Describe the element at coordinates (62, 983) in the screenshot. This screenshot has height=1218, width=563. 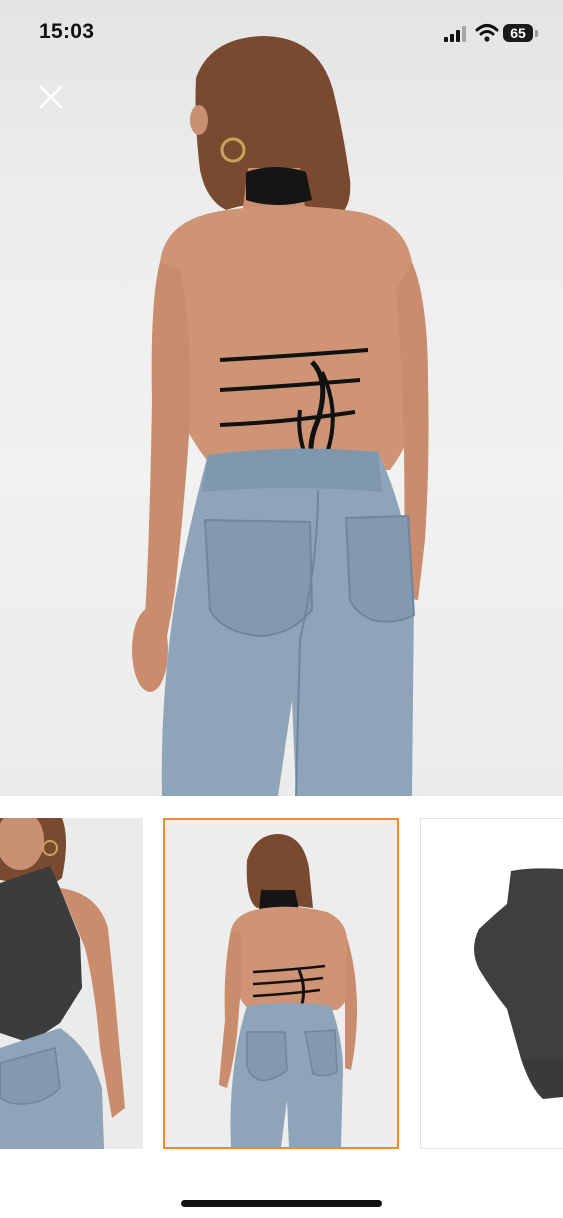
I see `thumbnail-1-graphic` at that location.